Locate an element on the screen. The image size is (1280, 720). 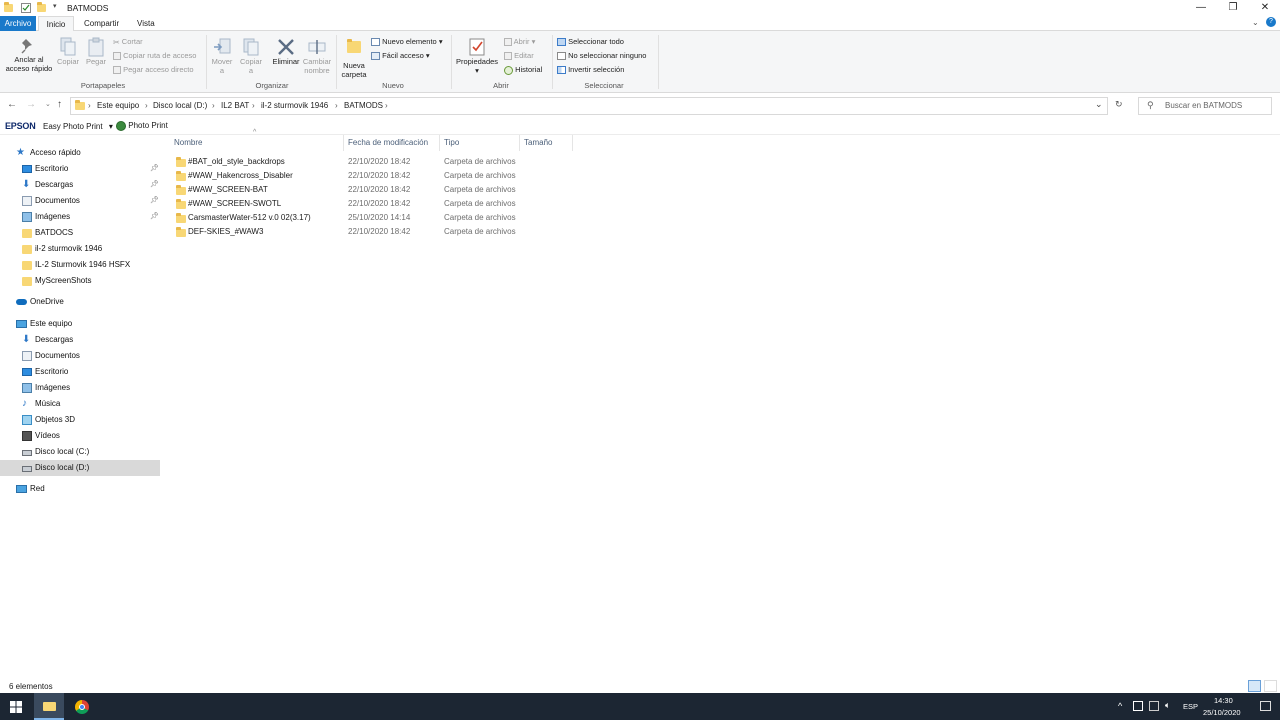
easy-photo-print-button: Easy Photo Print ▾ is located at coordinates (78, 126).